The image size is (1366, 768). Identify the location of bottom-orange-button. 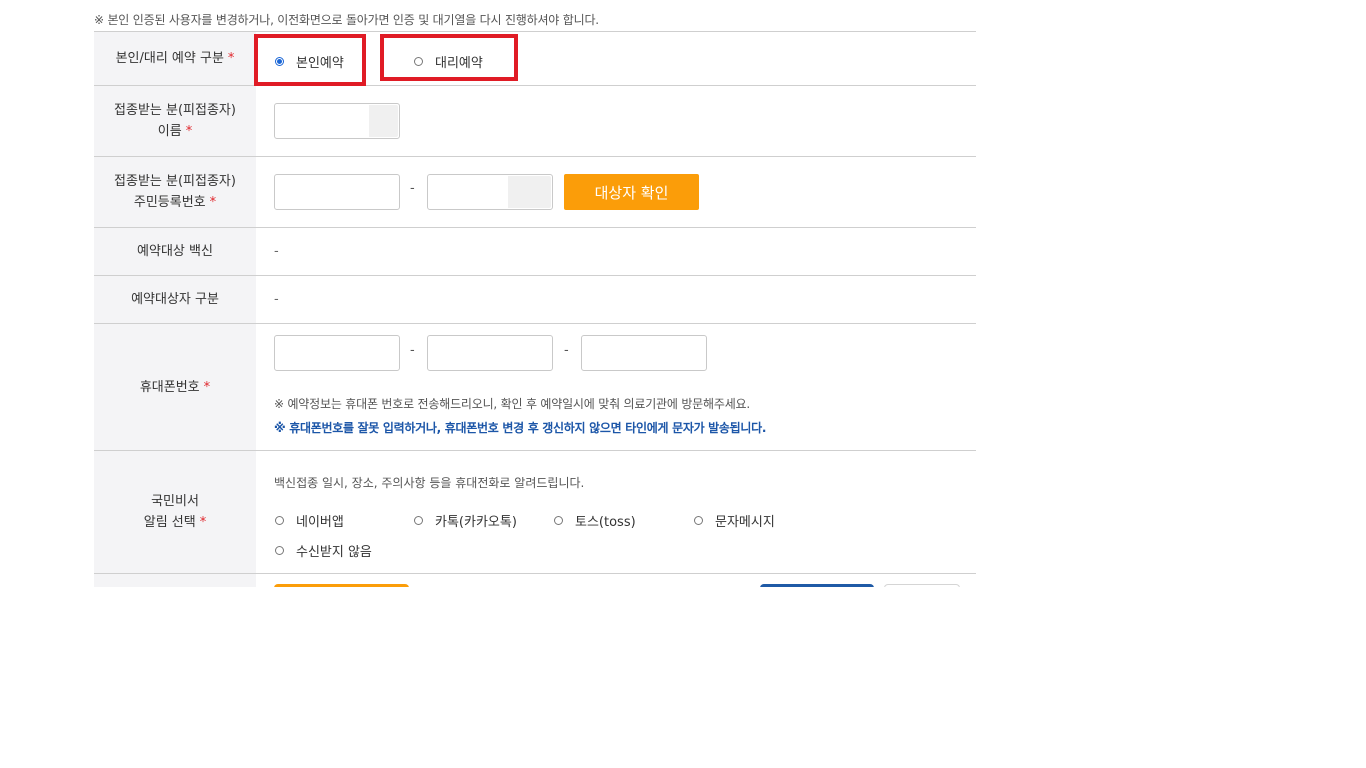
(341, 585).